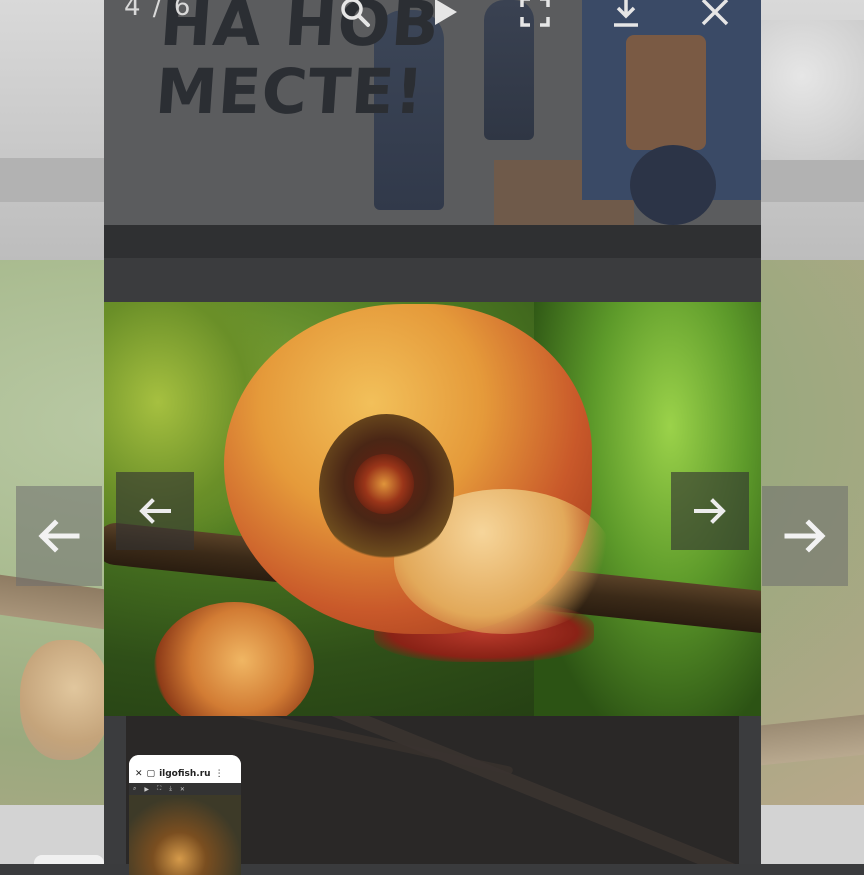 This screenshot has width=864, height=875. Describe the element at coordinates (812, 90) in the screenshot. I see `backdrop-blob` at that location.